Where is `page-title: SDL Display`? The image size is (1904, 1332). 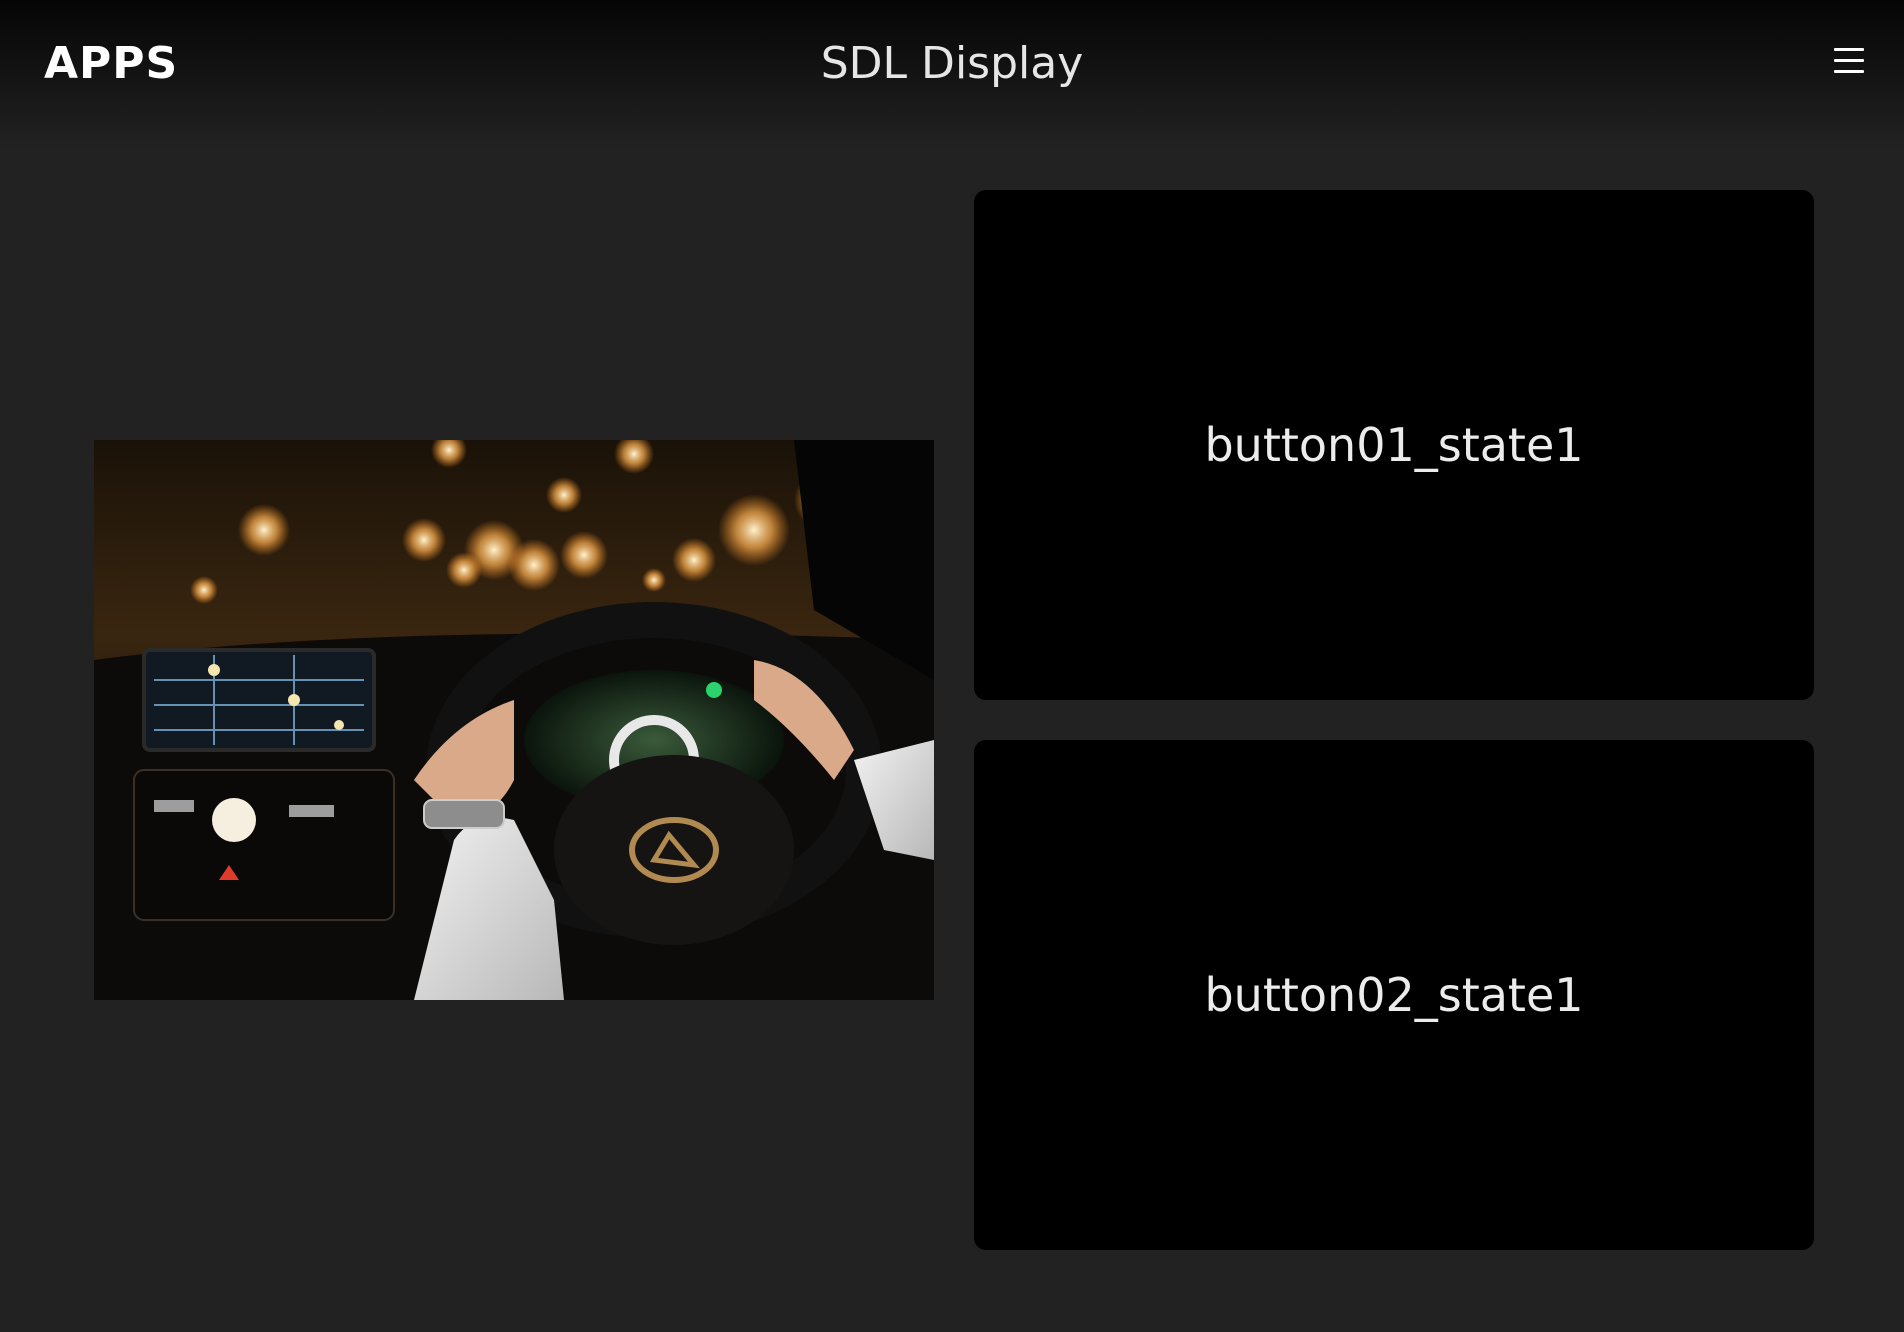
page-title: SDL Display is located at coordinates (952, 63).